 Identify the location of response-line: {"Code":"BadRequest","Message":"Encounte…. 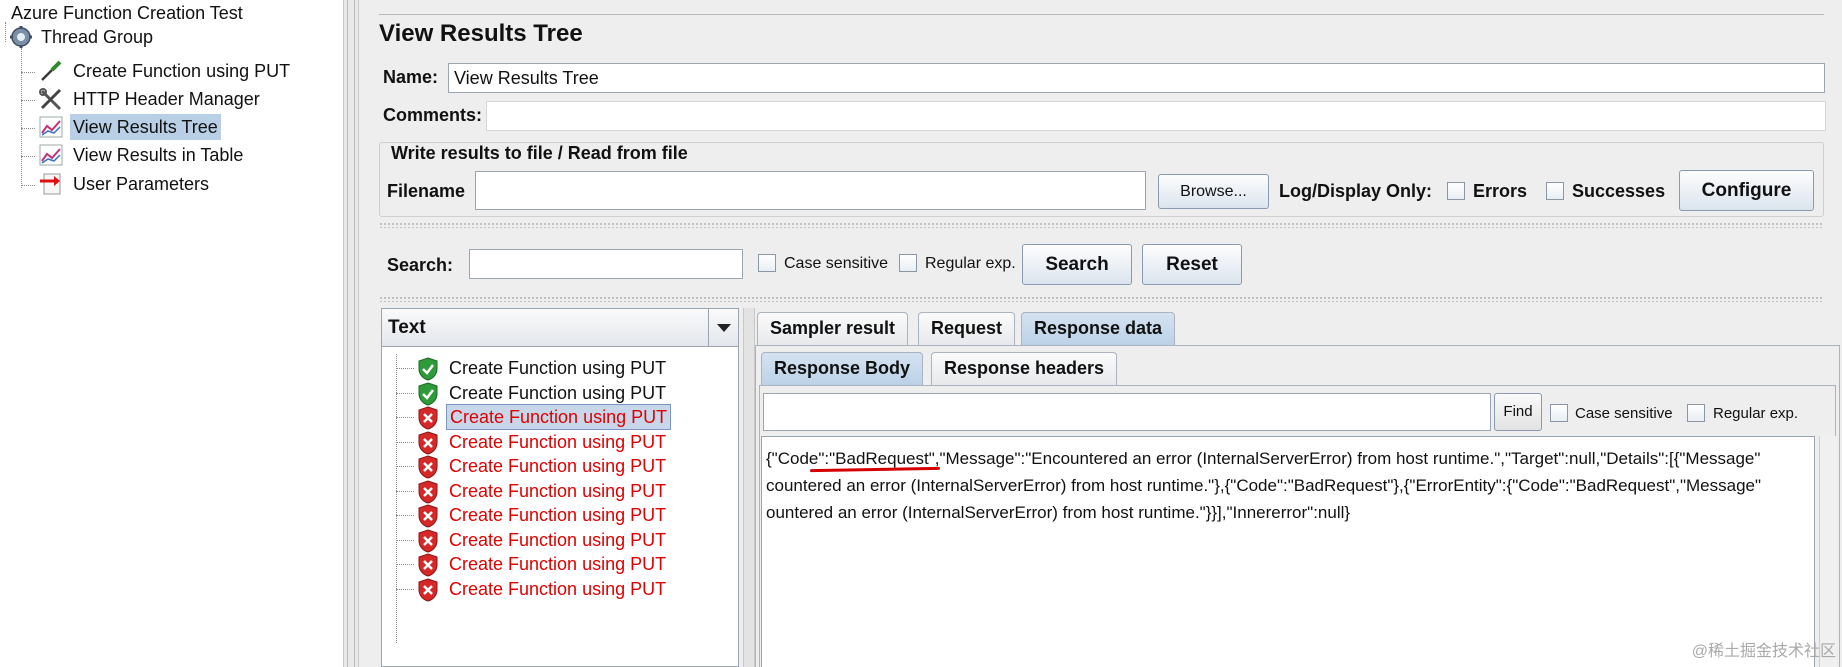
(1263, 458).